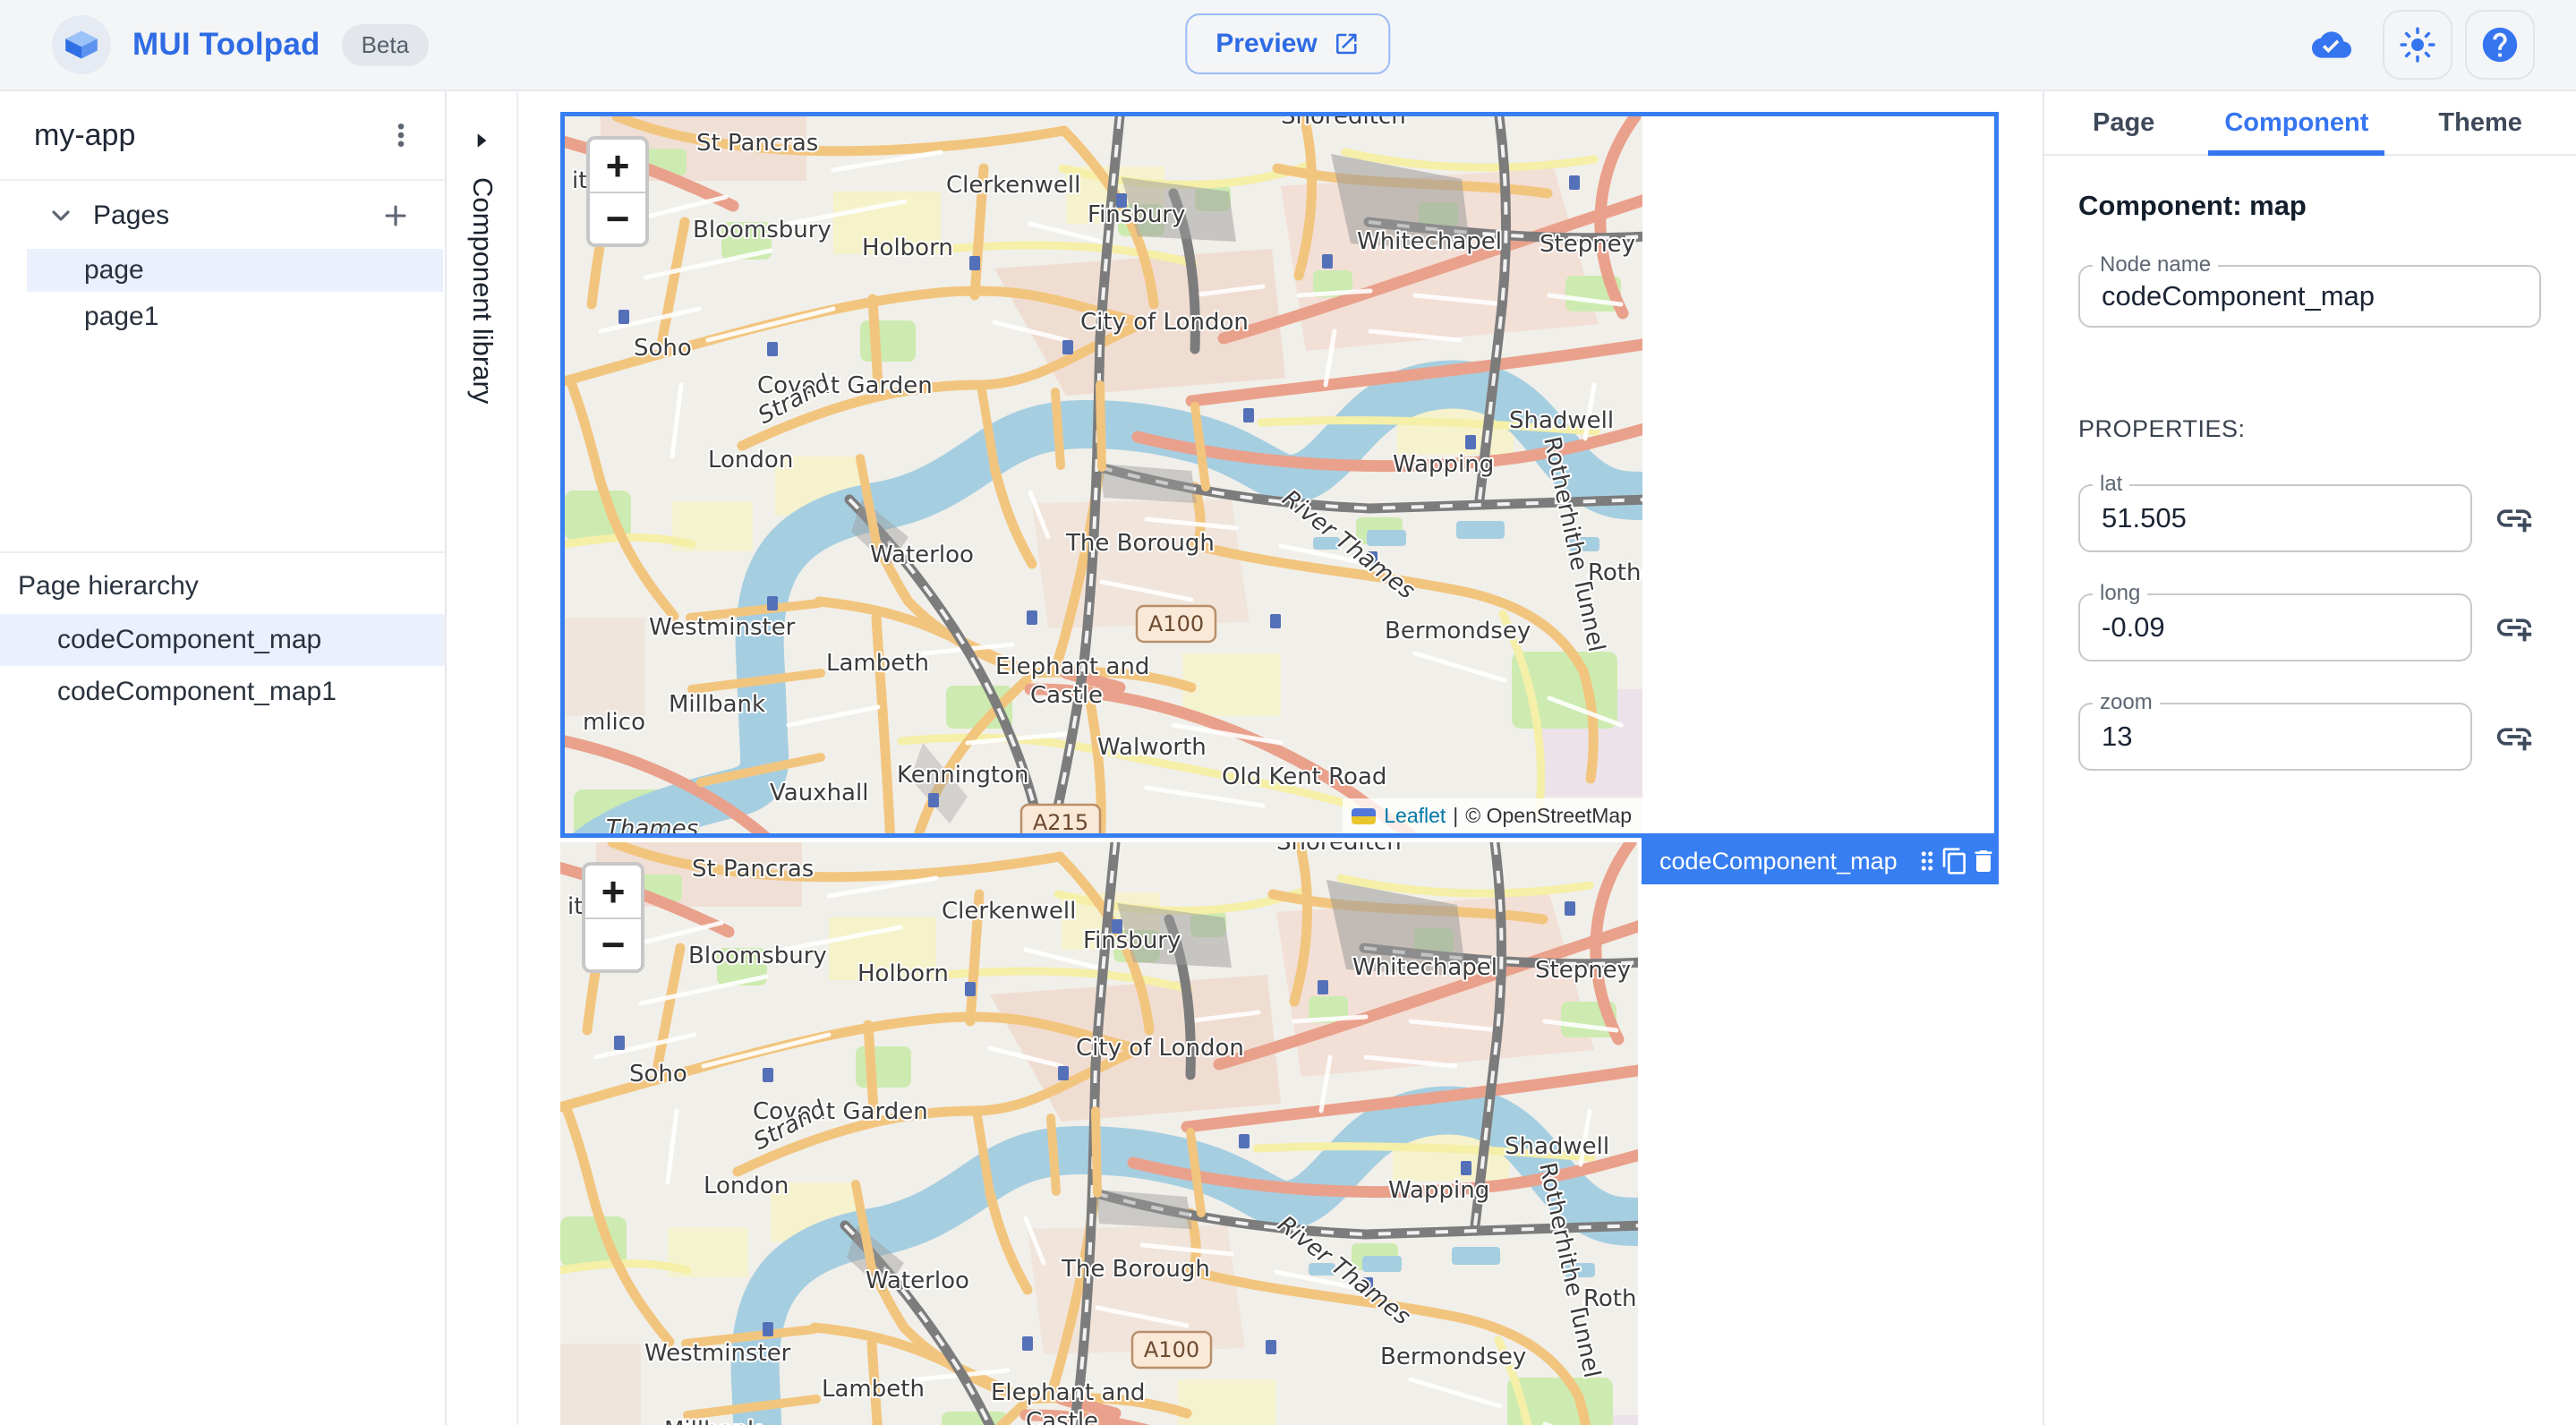  I want to click on app-header: MUI Toolpad Beta Preview, so click(1288, 45).